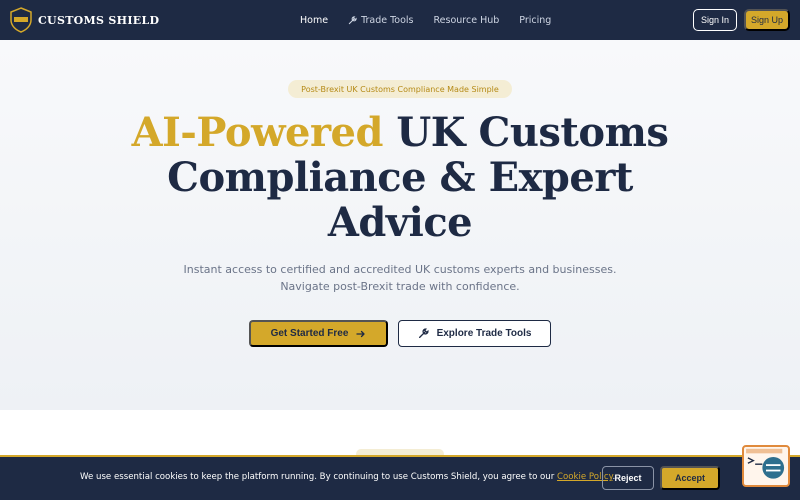 Image resolution: width=800 pixels, height=500 pixels. I want to click on nav-home: Home, so click(314, 20).